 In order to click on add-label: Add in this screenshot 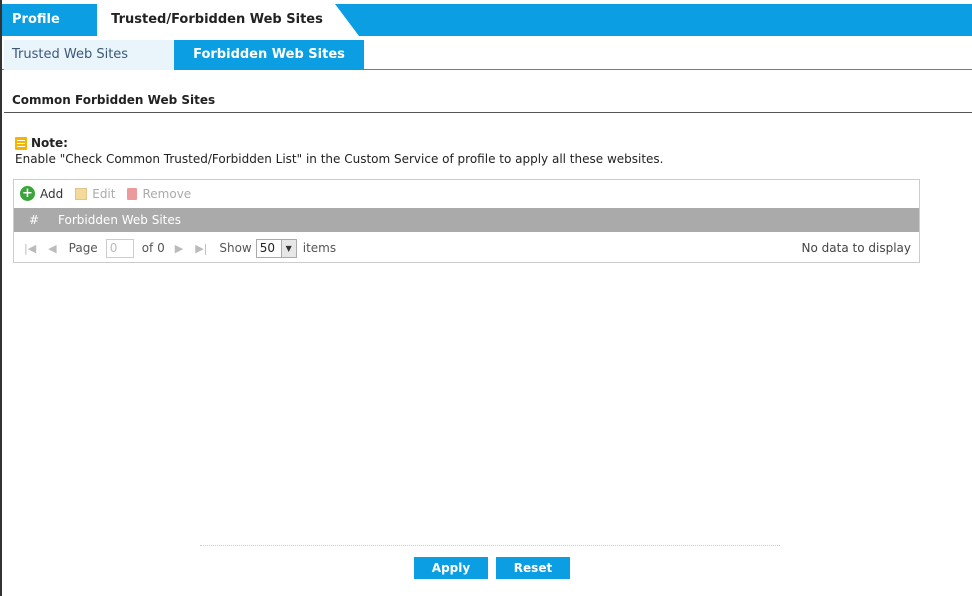, I will do `click(52, 193)`.